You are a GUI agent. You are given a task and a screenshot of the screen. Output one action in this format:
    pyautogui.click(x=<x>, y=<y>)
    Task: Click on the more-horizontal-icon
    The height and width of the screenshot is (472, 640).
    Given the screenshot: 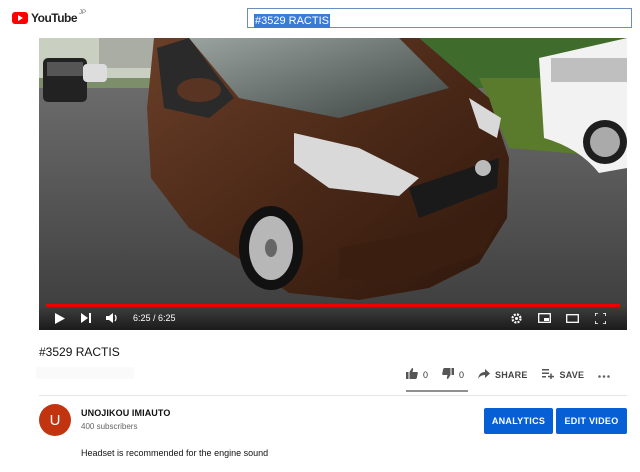 What is the action you would take?
    pyautogui.click(x=604, y=375)
    